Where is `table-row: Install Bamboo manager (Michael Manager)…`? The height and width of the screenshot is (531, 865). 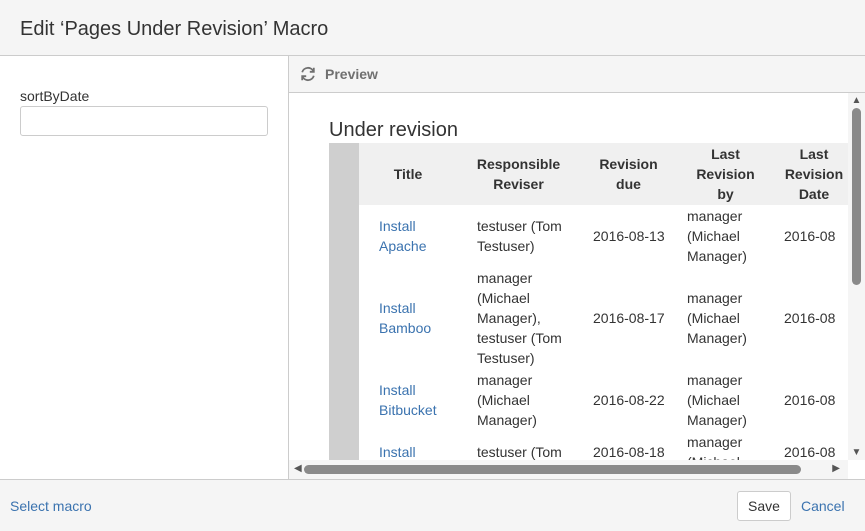 table-row: Install Bamboo manager (Michael Manager)… is located at coordinates (603, 318).